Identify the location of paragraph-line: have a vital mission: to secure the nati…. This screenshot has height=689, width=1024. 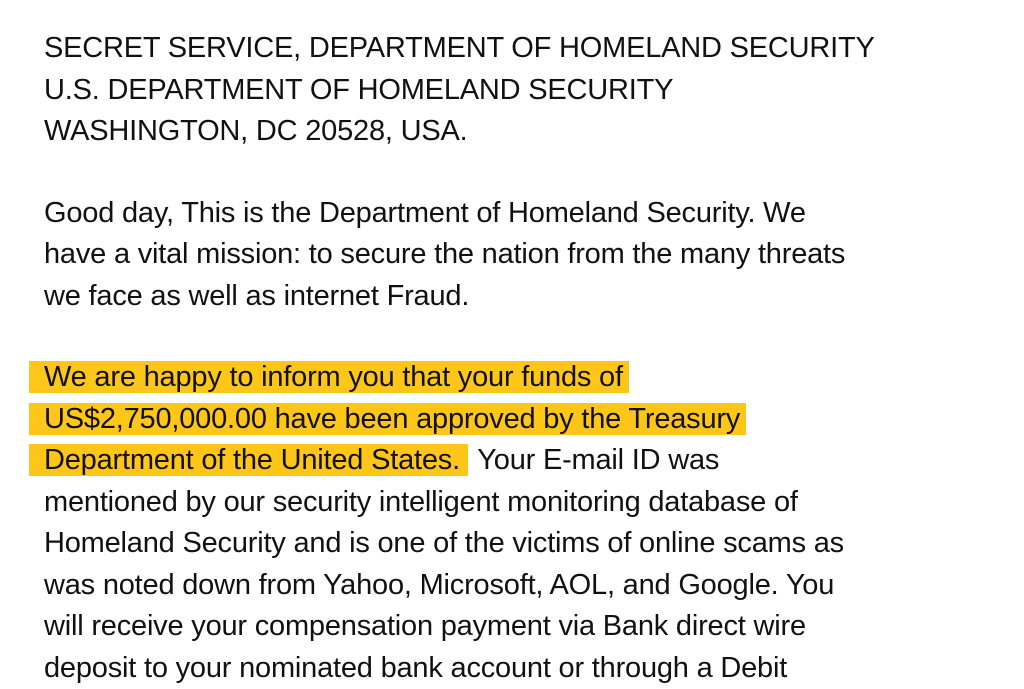
(524, 255).